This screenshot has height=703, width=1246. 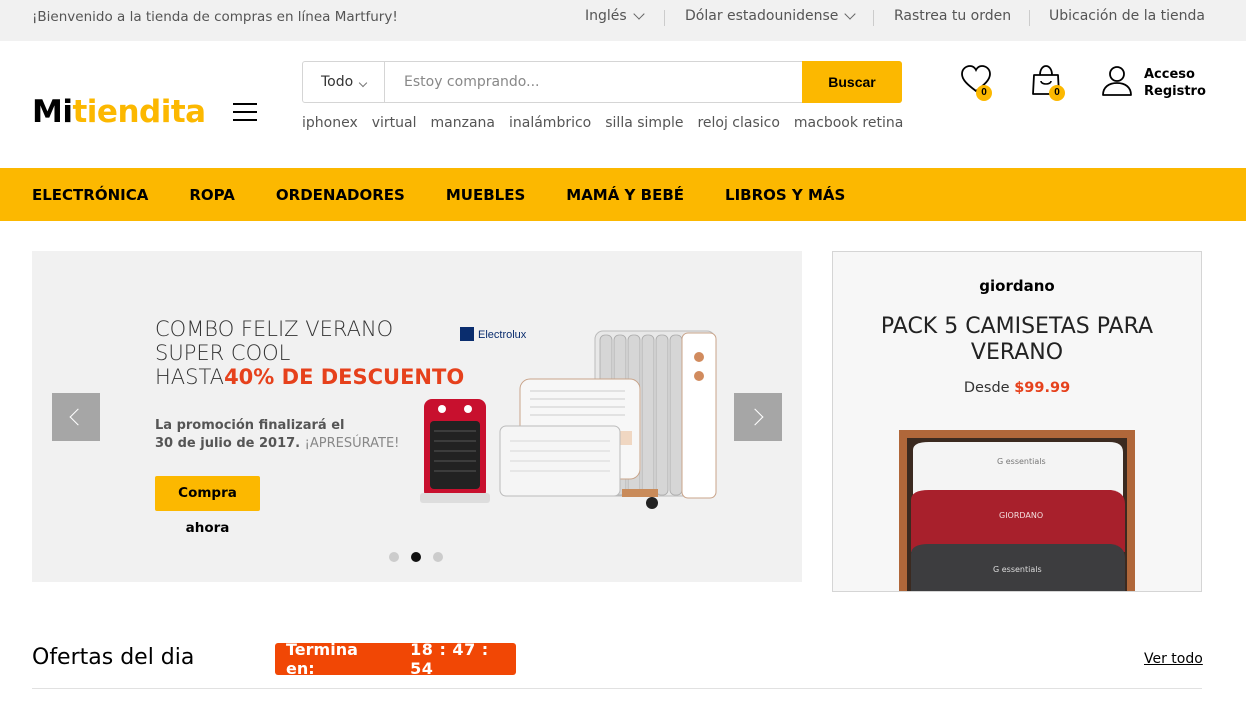 What do you see at coordinates (1117, 82) in the screenshot?
I see `user-icon` at bounding box center [1117, 82].